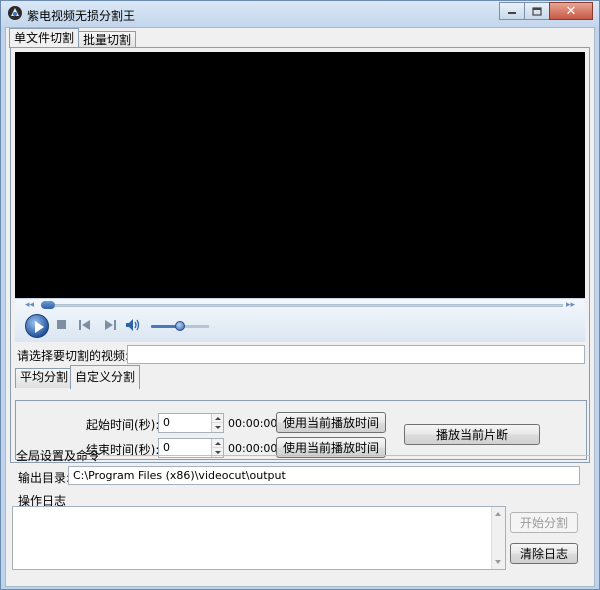  Describe the element at coordinates (217, 427) in the screenshot. I see `start-spin-down-icon` at that location.